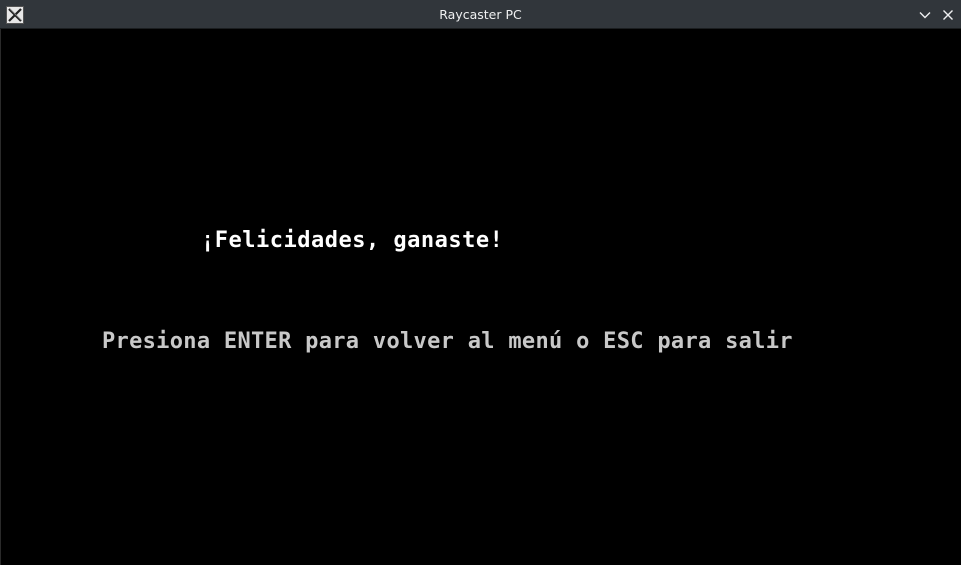  I want to click on close-icon, so click(948, 15).